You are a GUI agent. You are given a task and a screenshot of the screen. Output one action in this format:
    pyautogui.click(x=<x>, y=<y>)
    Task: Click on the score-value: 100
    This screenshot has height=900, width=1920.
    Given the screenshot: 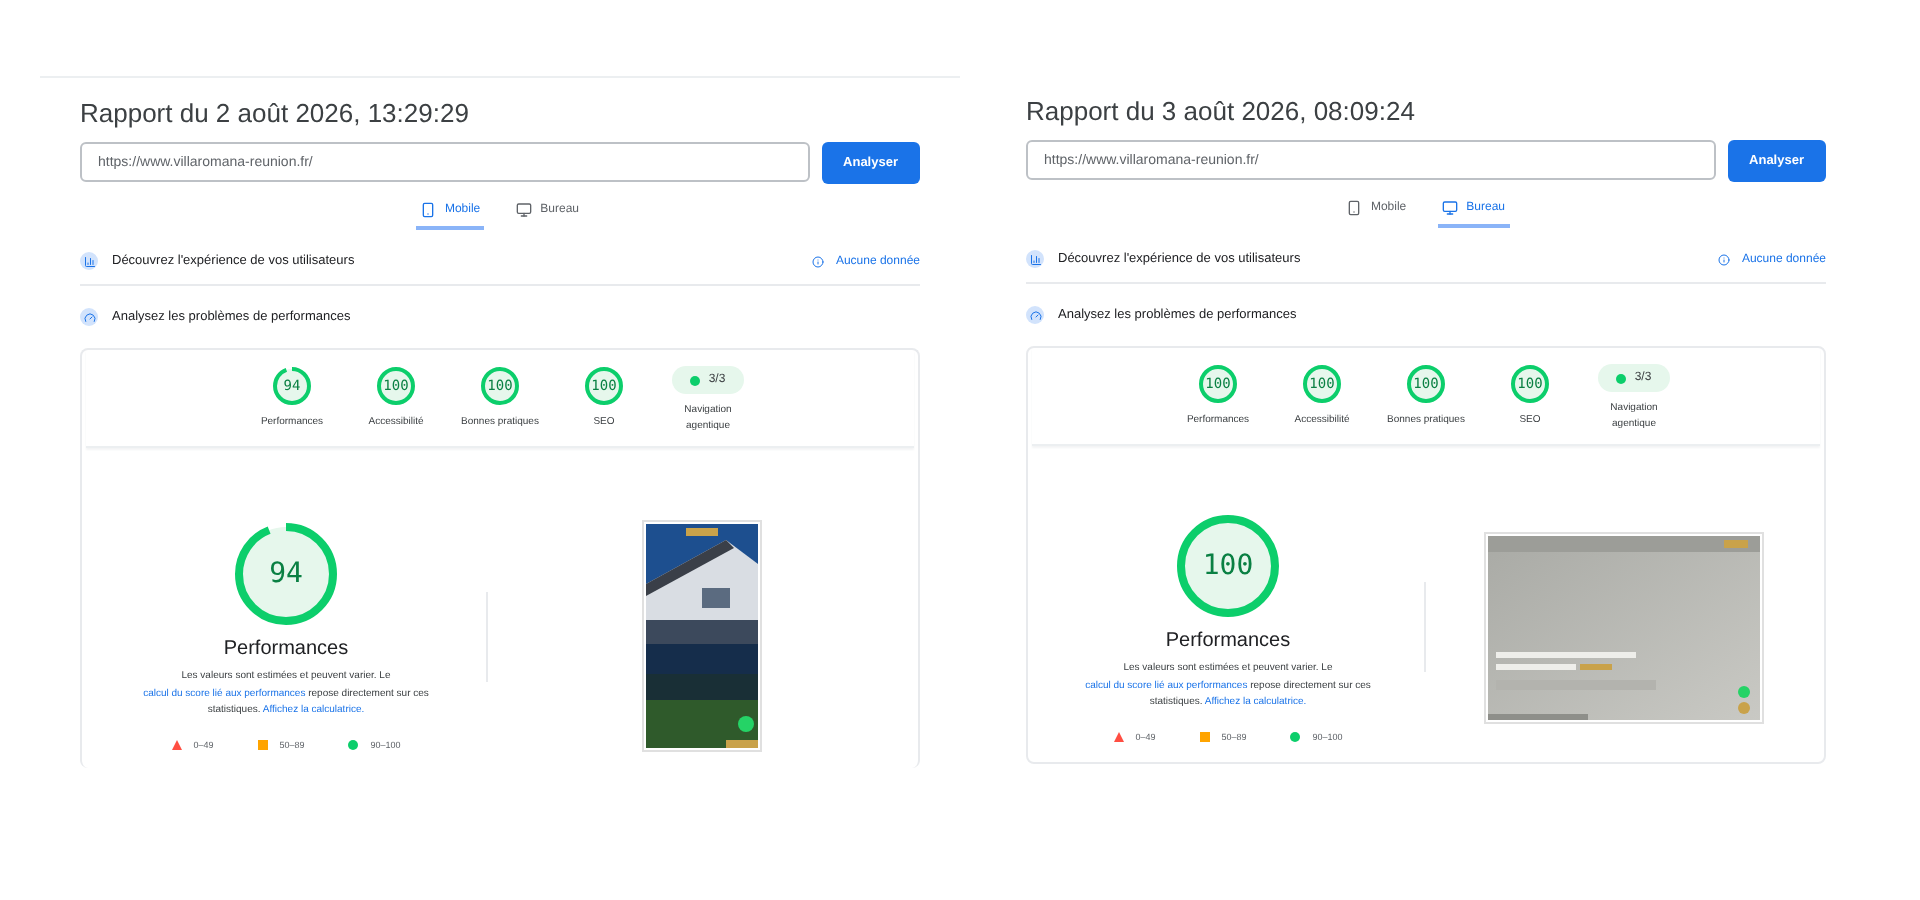 What is the action you would take?
    pyautogui.click(x=1228, y=566)
    